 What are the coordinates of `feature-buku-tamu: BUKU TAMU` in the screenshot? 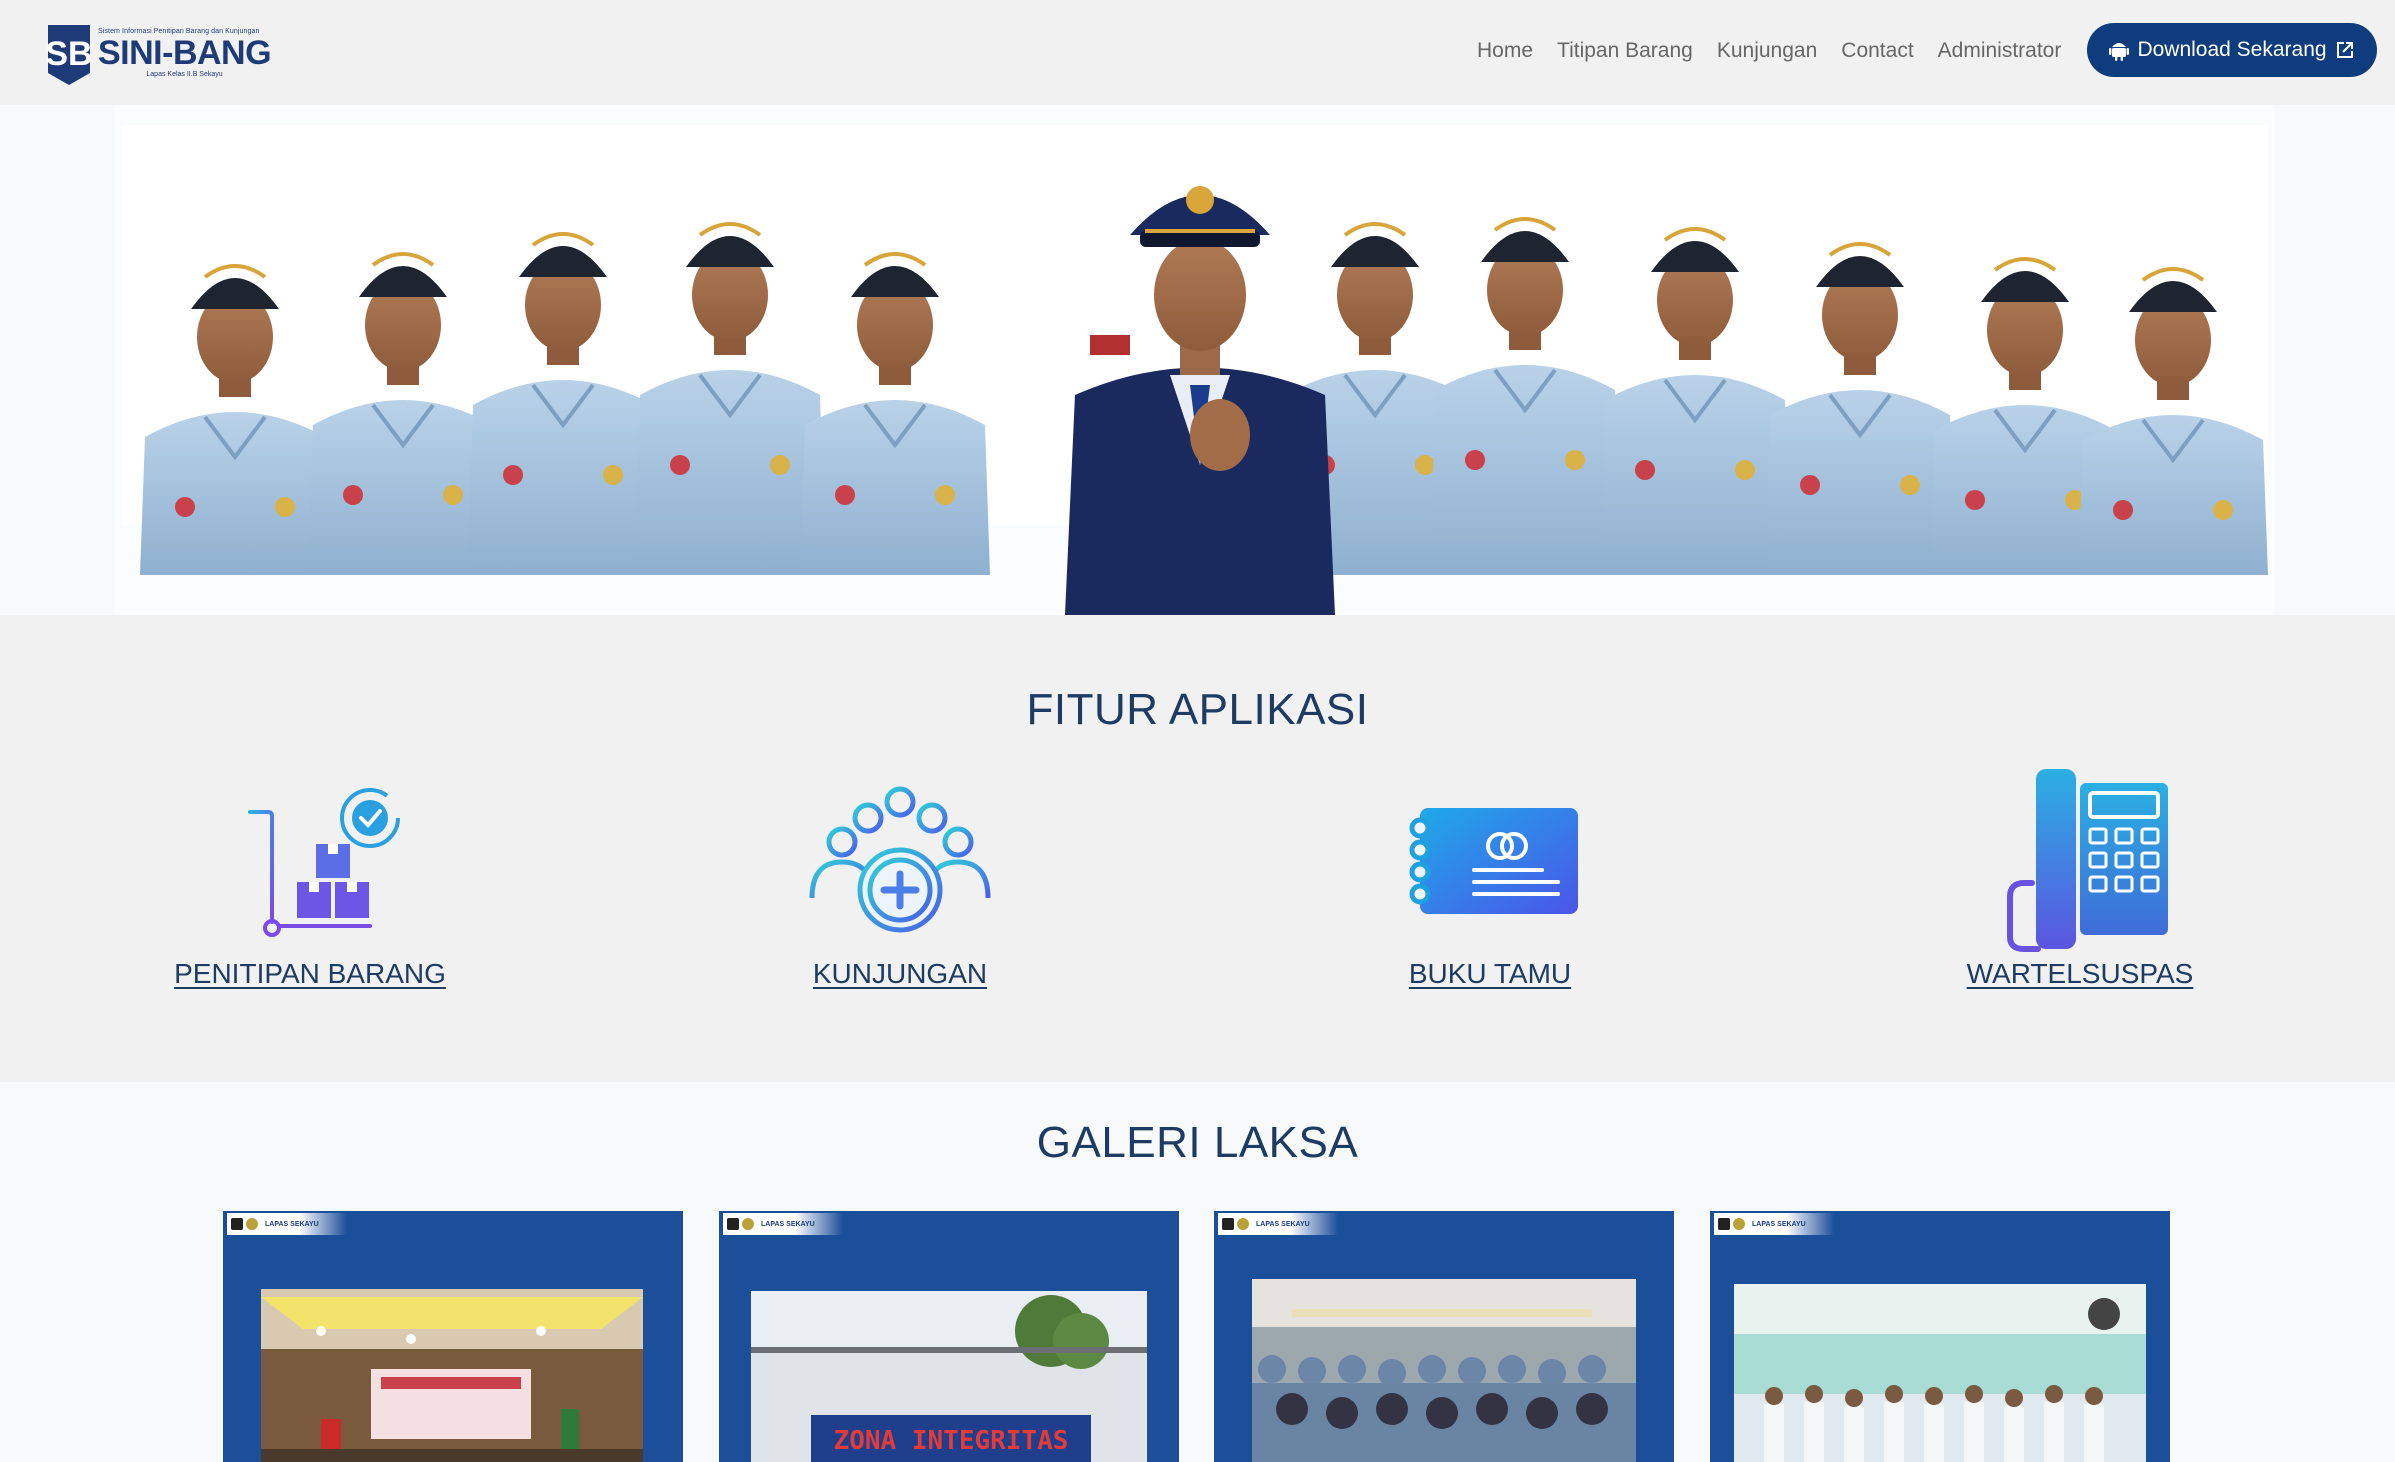 It's located at (1490, 880).